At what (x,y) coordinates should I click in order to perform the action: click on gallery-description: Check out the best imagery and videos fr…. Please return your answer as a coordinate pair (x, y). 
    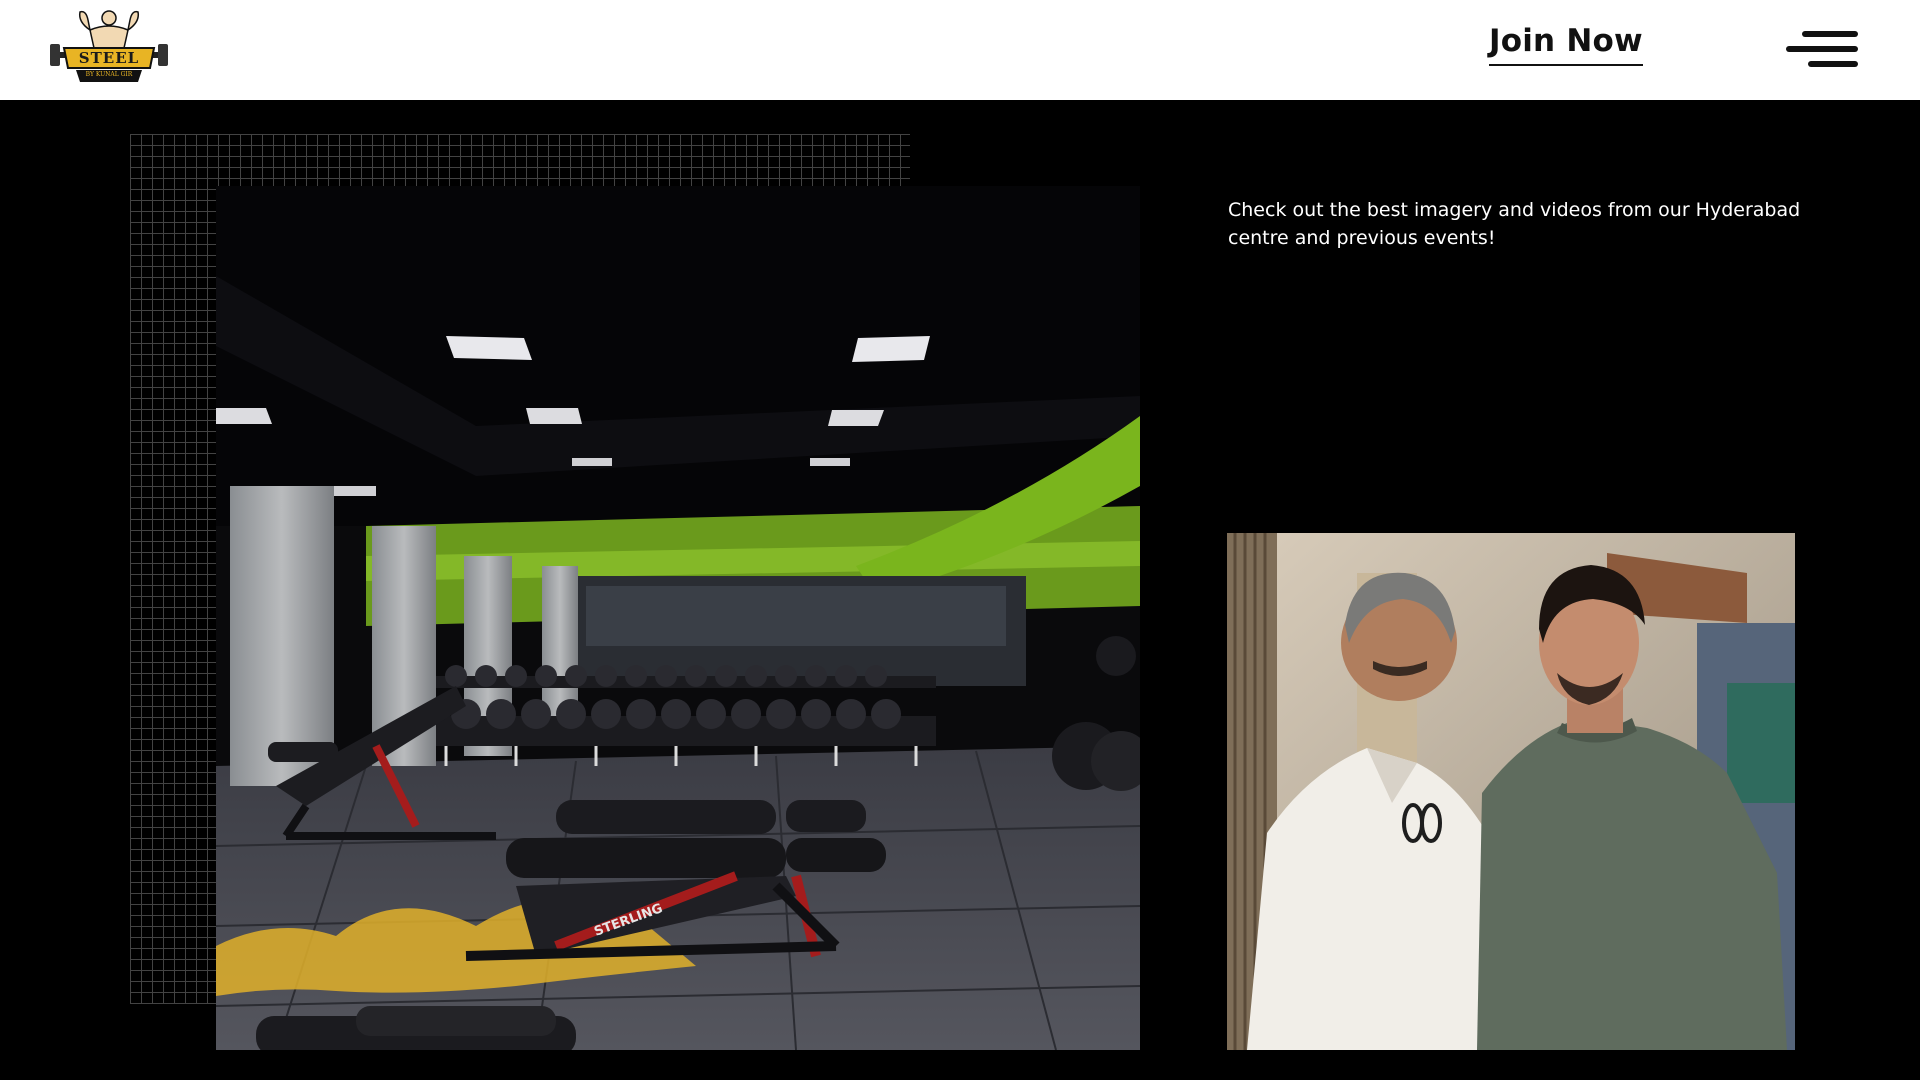
    Looking at the image, I should click on (1514, 224).